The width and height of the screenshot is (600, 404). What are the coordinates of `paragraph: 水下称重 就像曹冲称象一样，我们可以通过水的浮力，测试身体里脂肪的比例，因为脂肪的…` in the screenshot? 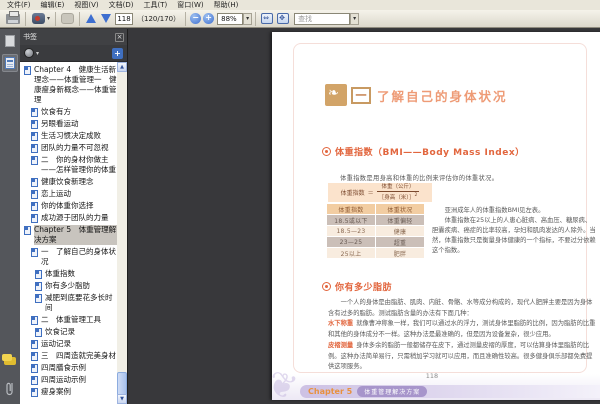 It's located at (462, 329).